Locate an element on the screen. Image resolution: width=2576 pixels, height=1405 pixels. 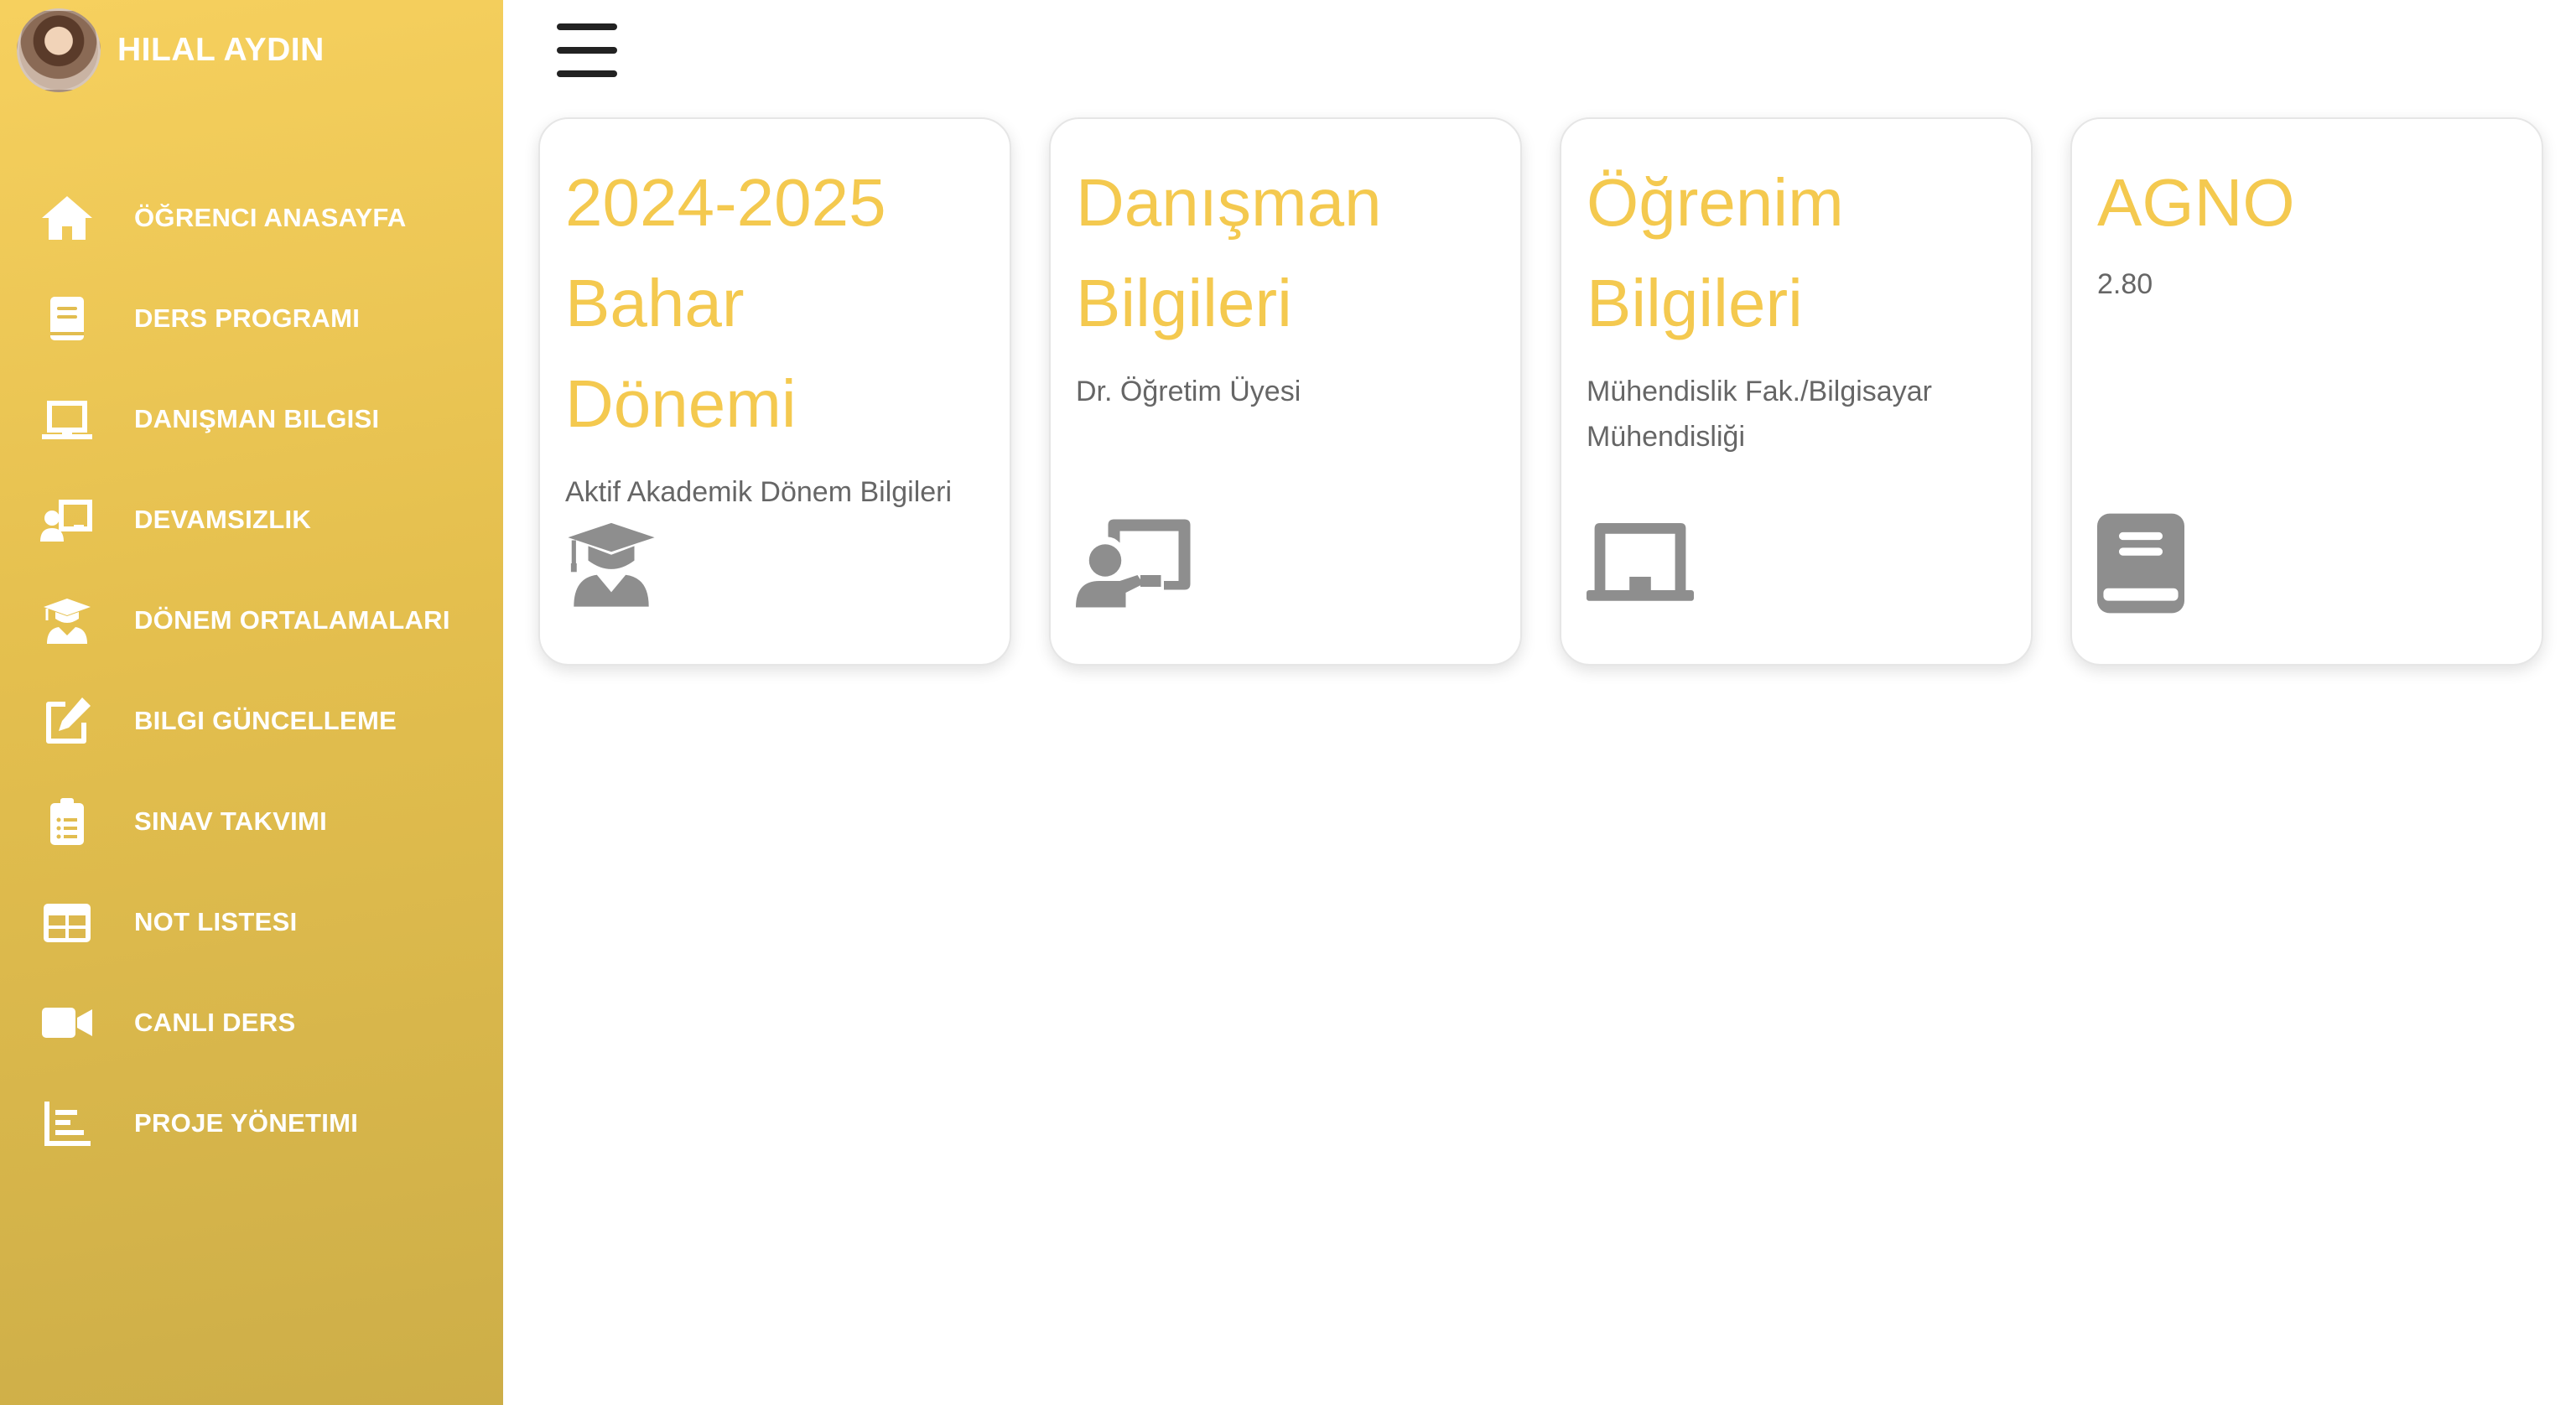
user-profile: HILAL AYDIN is located at coordinates (171, 50).